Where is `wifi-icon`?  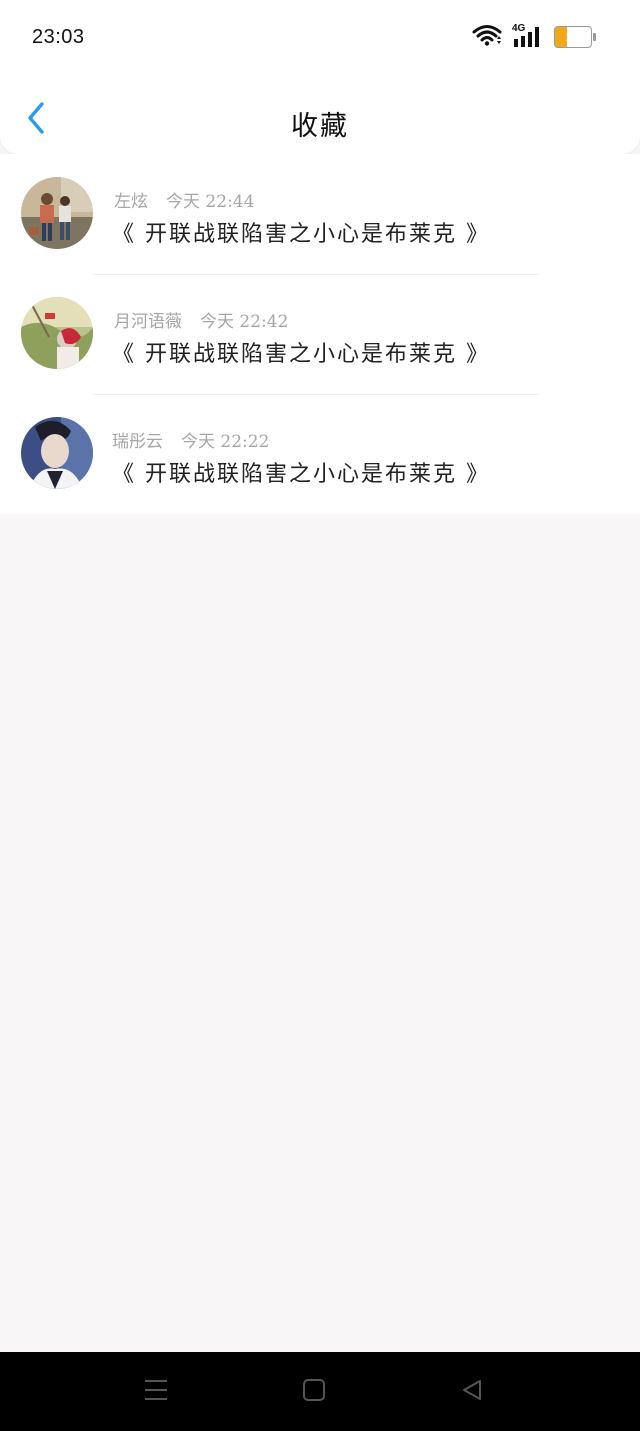
wifi-icon is located at coordinates (487, 37).